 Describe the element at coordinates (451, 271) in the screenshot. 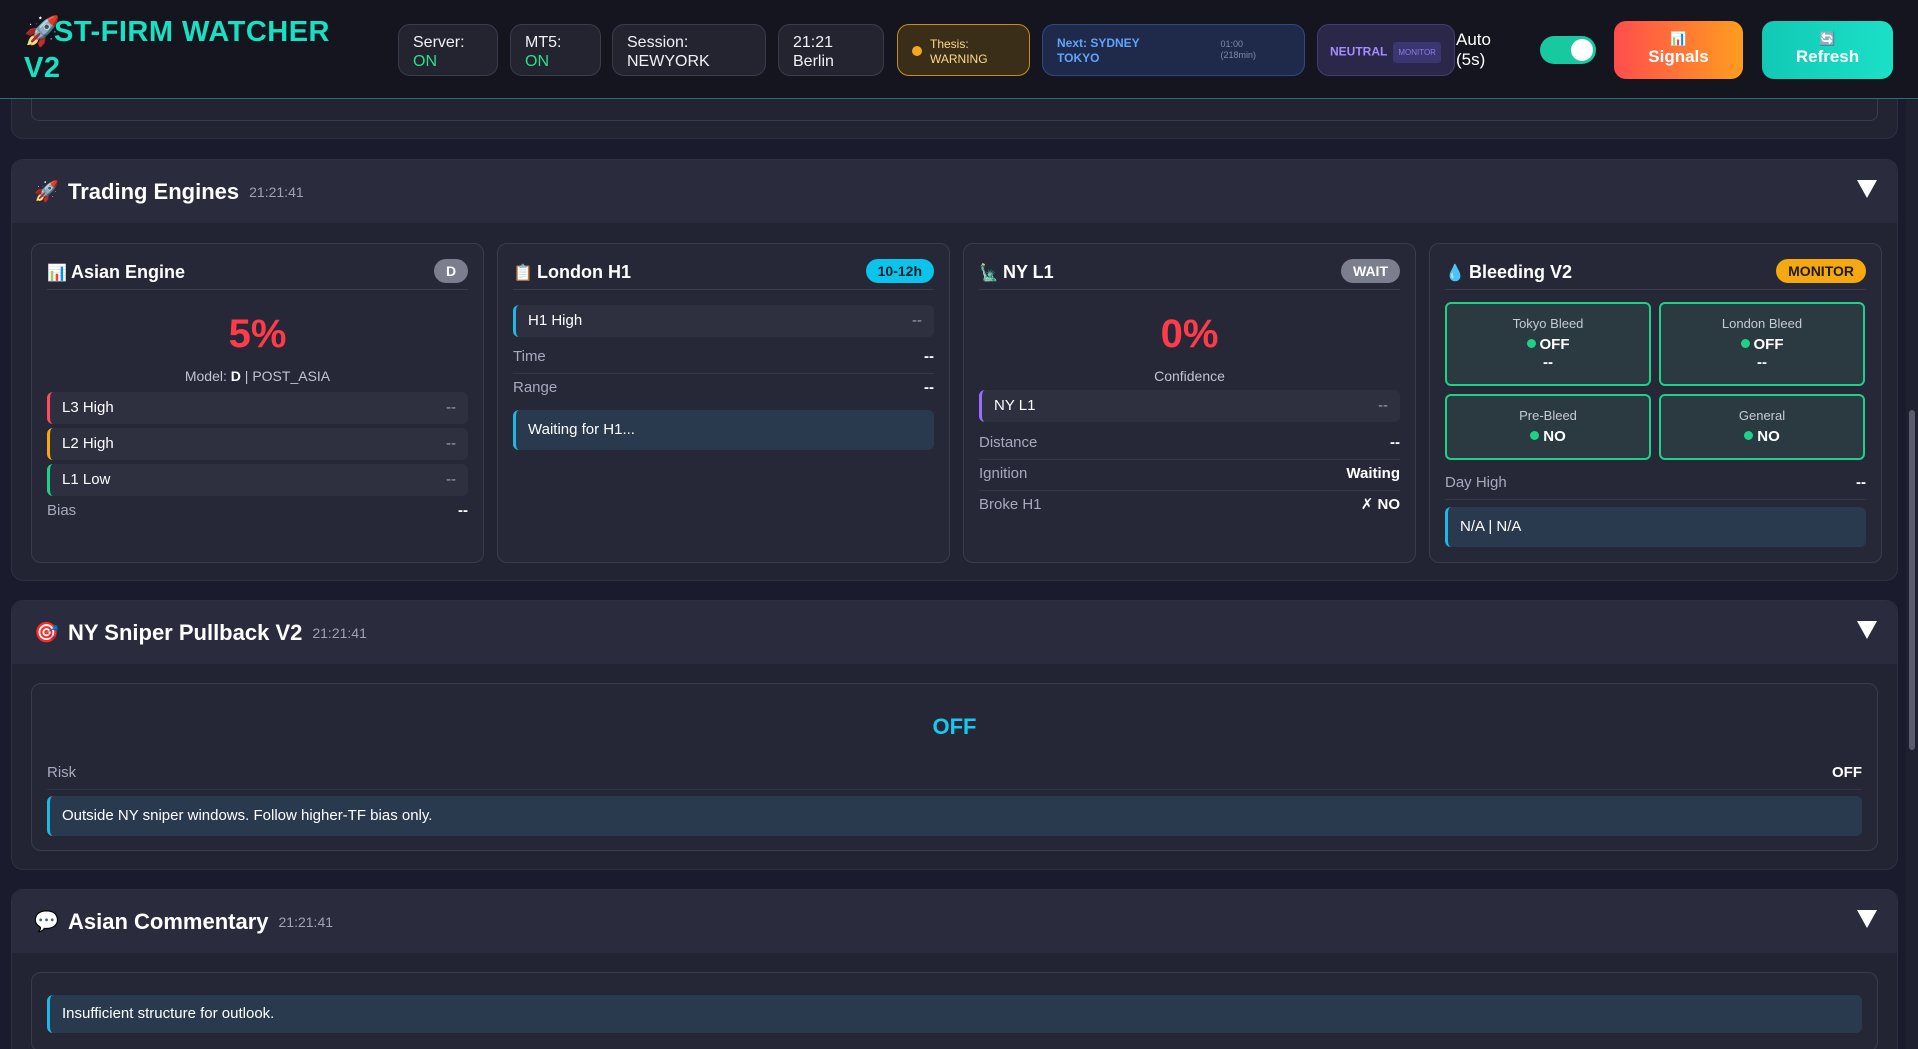

I see `model-badge: D` at that location.